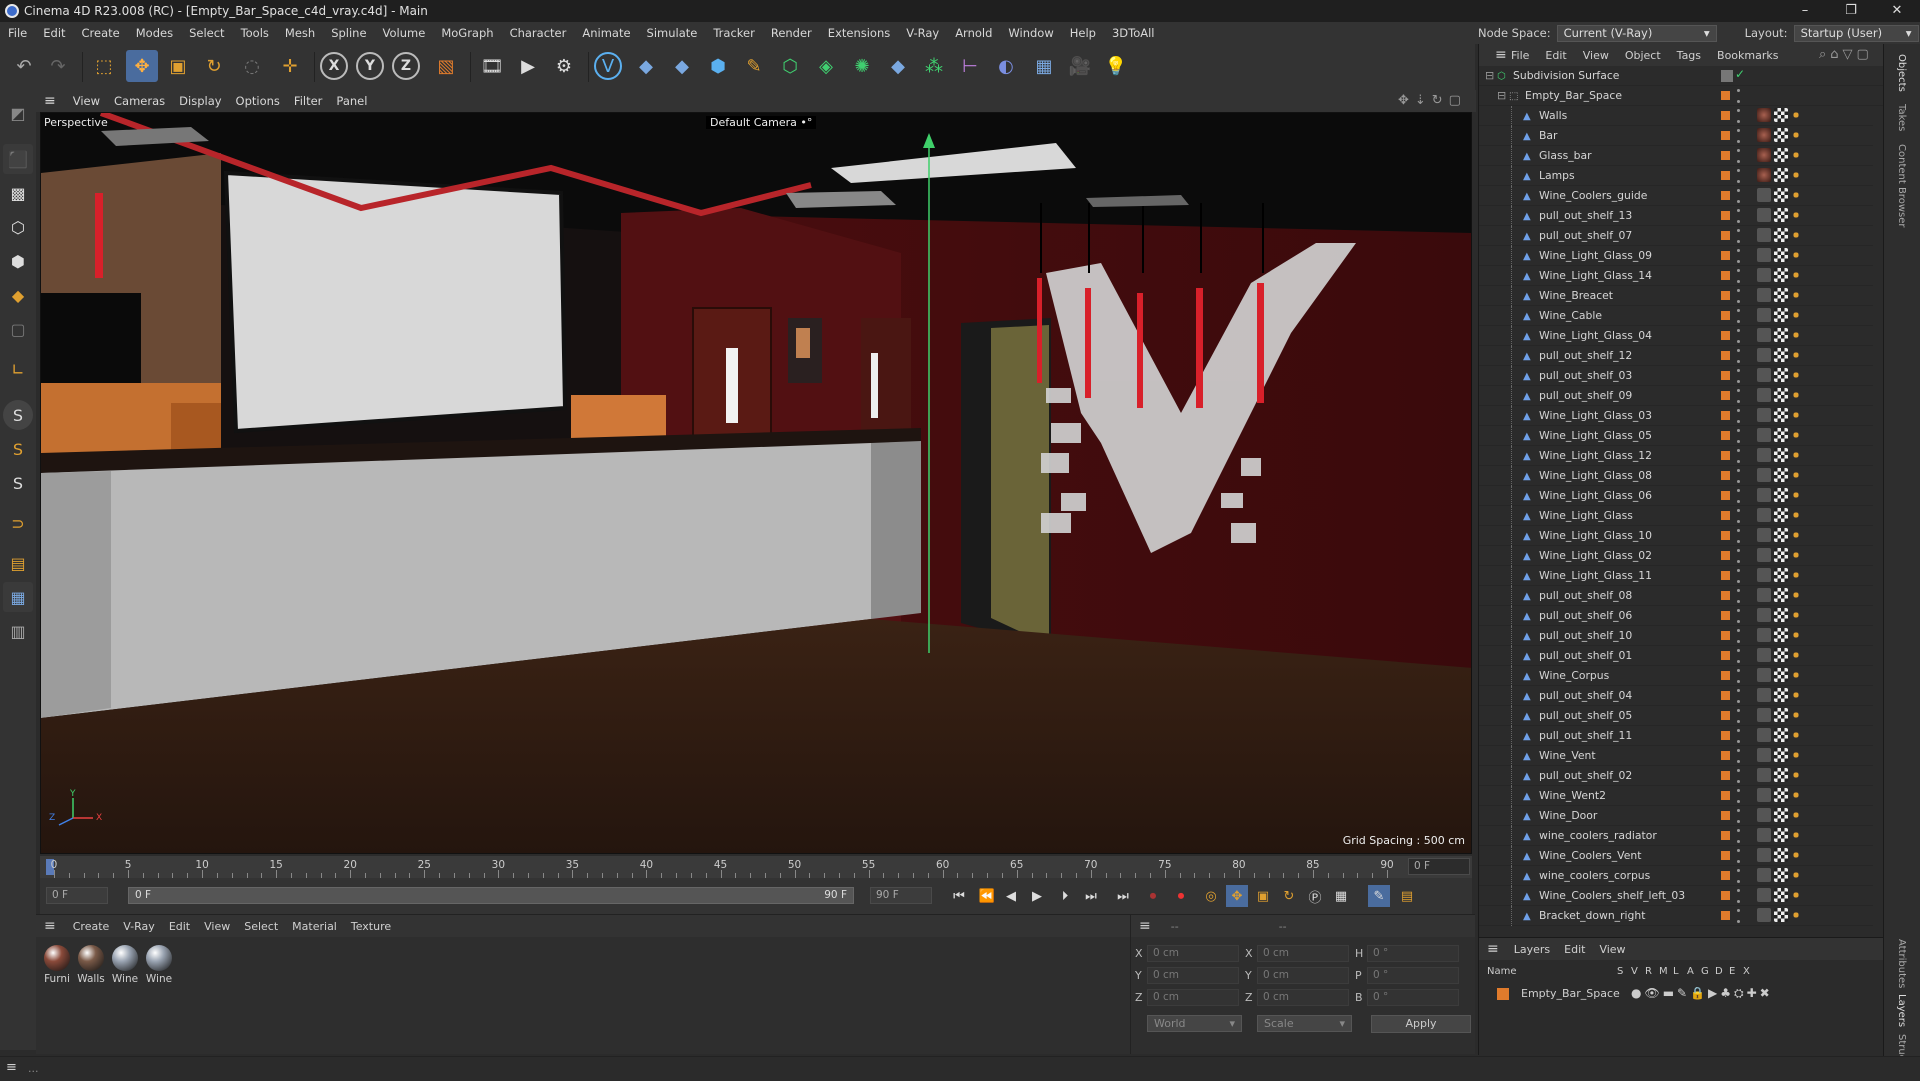 This screenshot has height=1081, width=1920. Describe the element at coordinates (1732, 971) in the screenshot. I see `layer-column-header: E` at that location.